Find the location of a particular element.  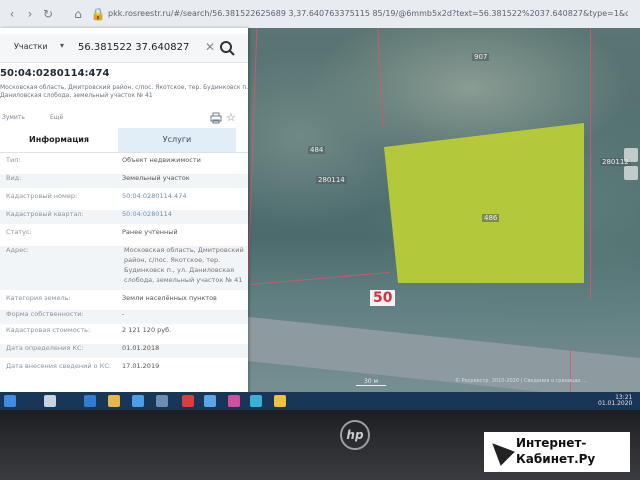

detail-row: Кадастровый квартал: 50:04:0280114 is located at coordinates (124, 217).